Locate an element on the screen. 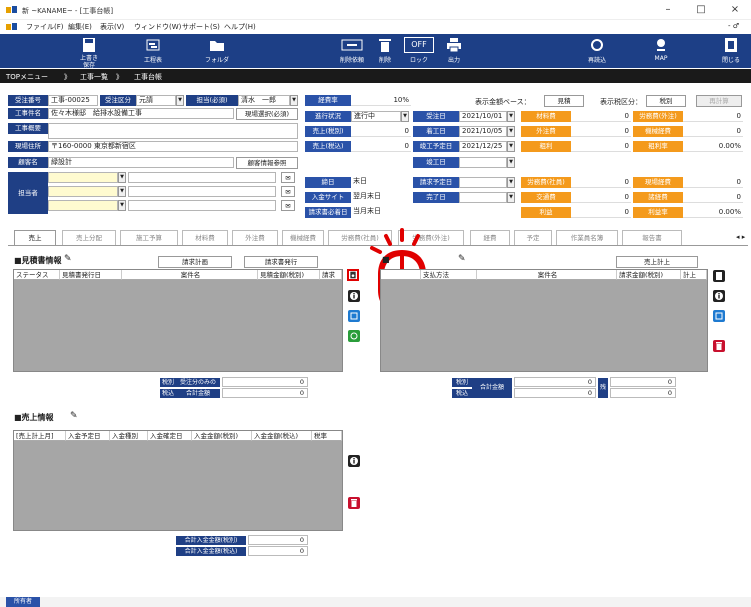 Image resolution: width=751 pixels, height=607 pixels. tab-3: 材料費 is located at coordinates (205, 237).